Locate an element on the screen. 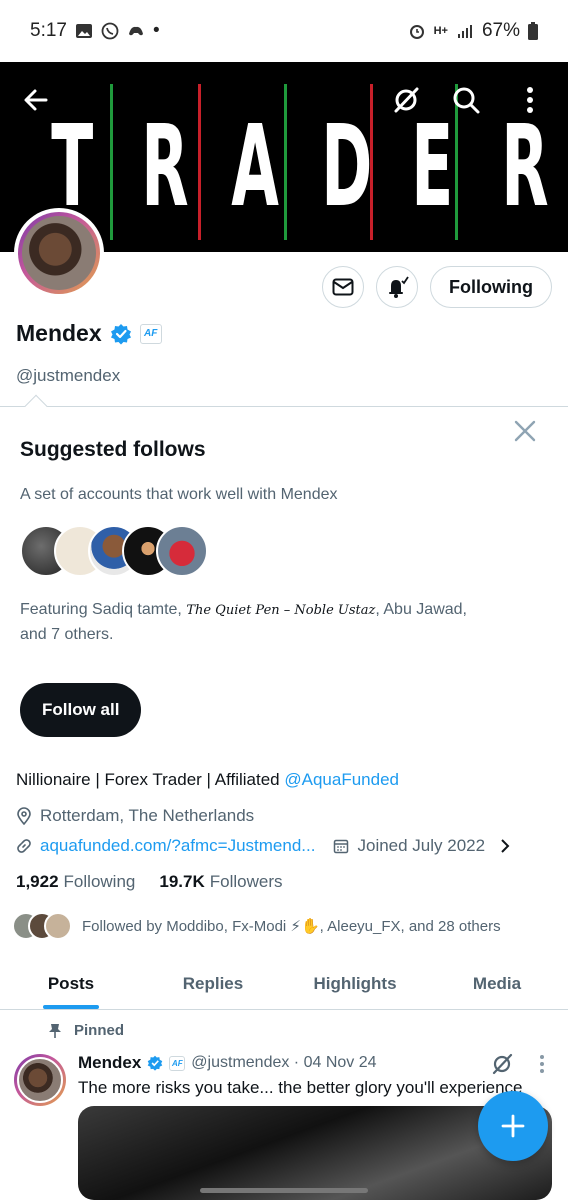 The image size is (568, 1200). search-button is located at coordinates (466, 100).